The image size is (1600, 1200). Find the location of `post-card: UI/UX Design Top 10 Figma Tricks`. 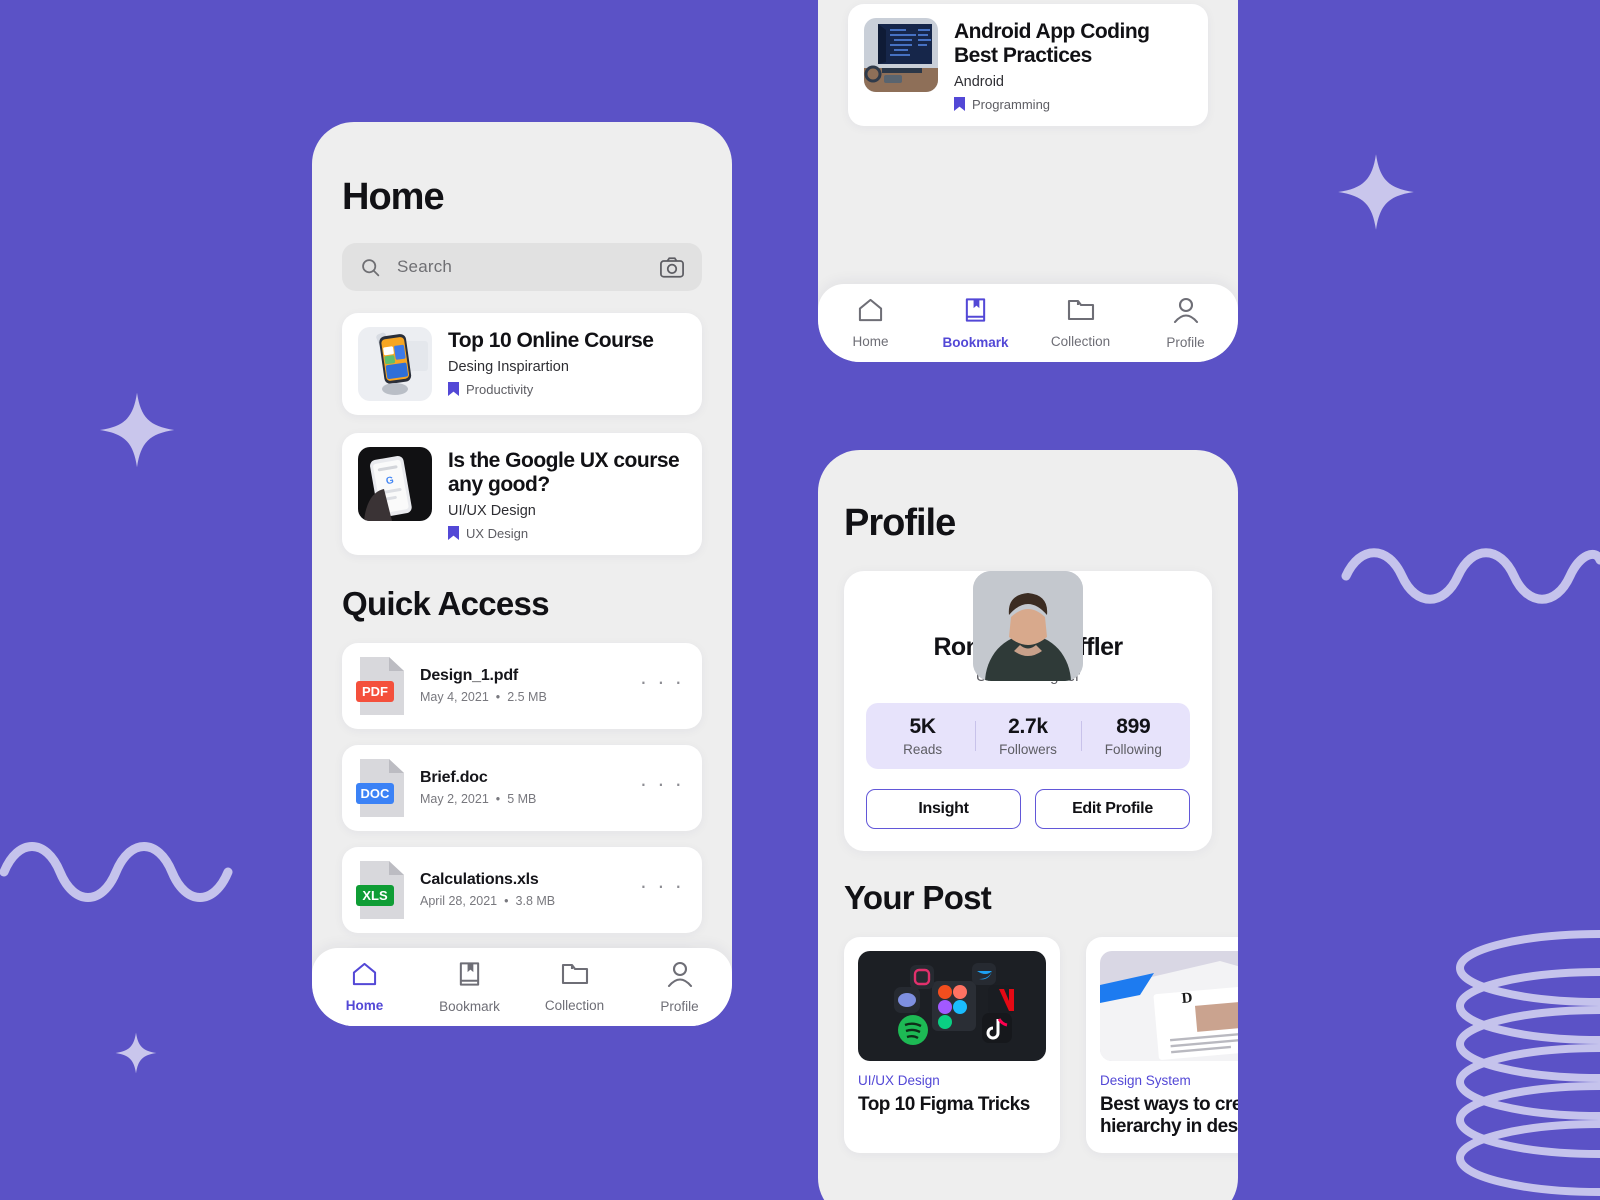

post-card: UI/UX Design Top 10 Figma Tricks is located at coordinates (952, 1045).